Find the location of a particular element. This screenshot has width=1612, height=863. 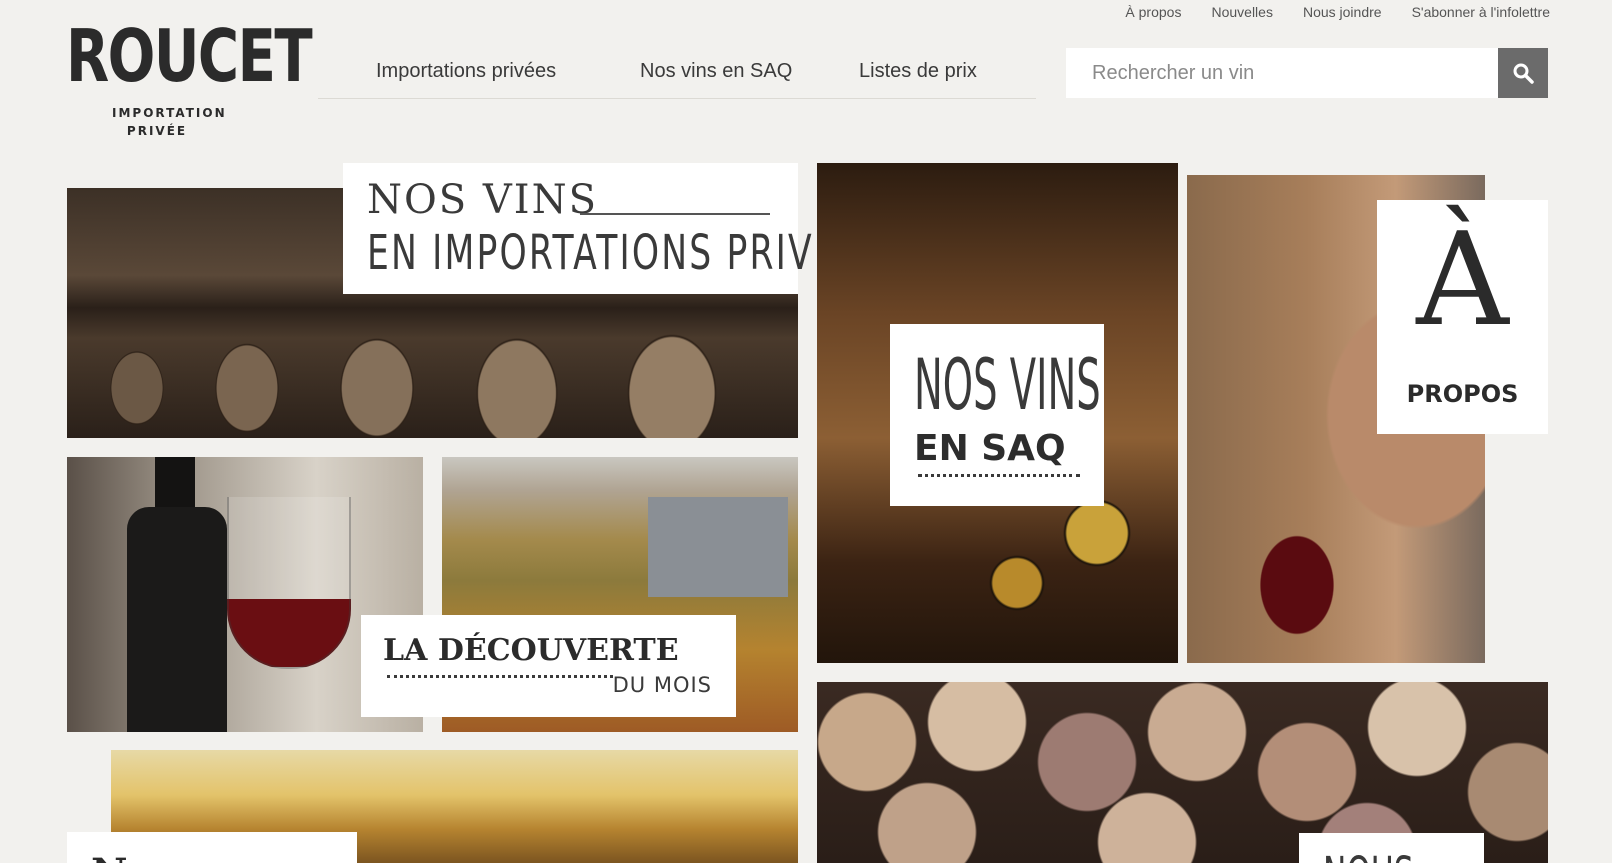

label-nous-partial: NOUS is located at coordinates (1391, 848).